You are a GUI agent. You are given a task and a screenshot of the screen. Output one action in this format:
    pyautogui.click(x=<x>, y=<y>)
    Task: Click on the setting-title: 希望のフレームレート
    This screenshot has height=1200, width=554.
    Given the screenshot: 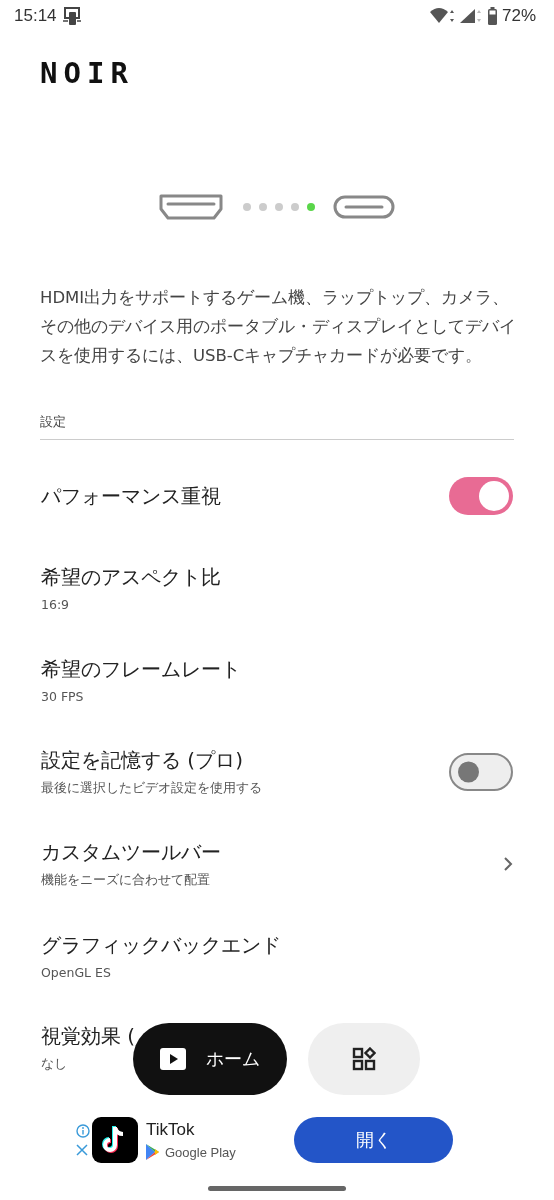 What is the action you would take?
    pyautogui.click(x=141, y=669)
    